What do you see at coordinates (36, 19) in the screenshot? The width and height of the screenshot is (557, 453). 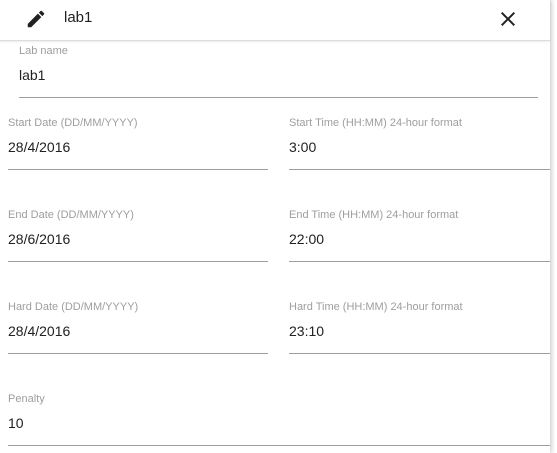 I see `pencil-icon` at bounding box center [36, 19].